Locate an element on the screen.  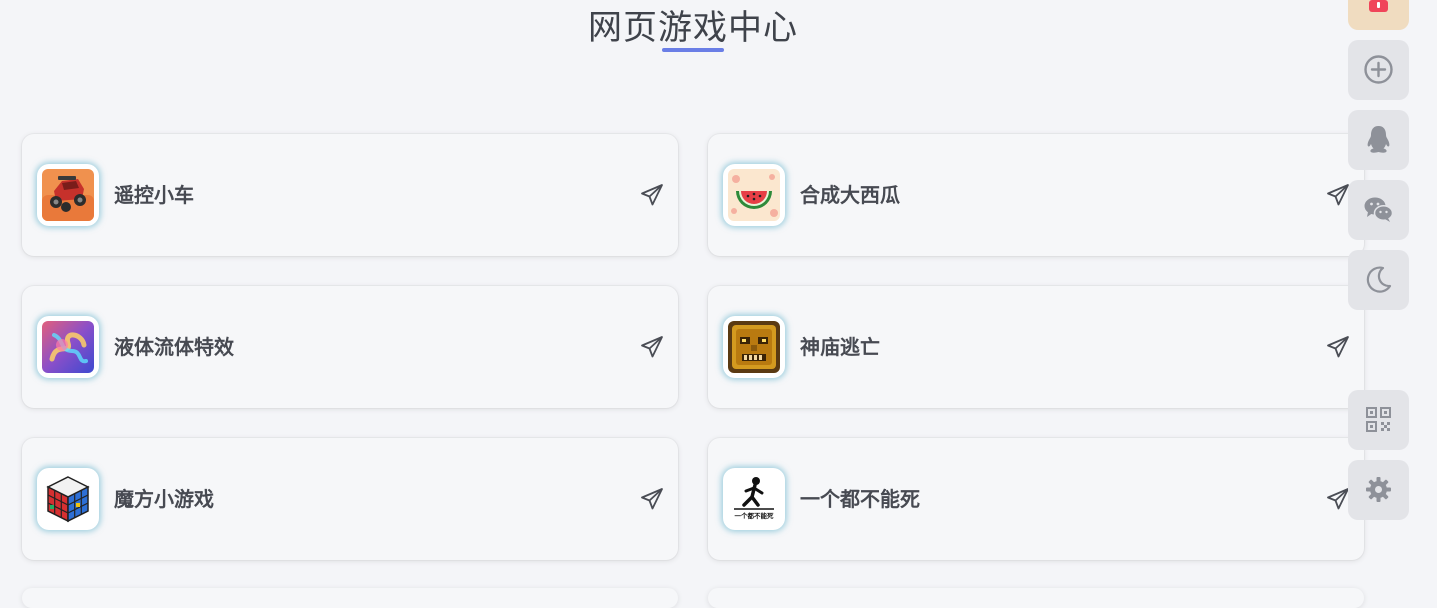
gear-icon is located at coordinates (1378, 489).